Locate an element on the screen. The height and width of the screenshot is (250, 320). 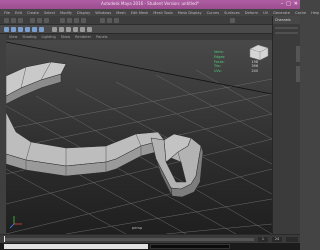
hud-row: UVs: 240 is located at coordinates (236, 71).